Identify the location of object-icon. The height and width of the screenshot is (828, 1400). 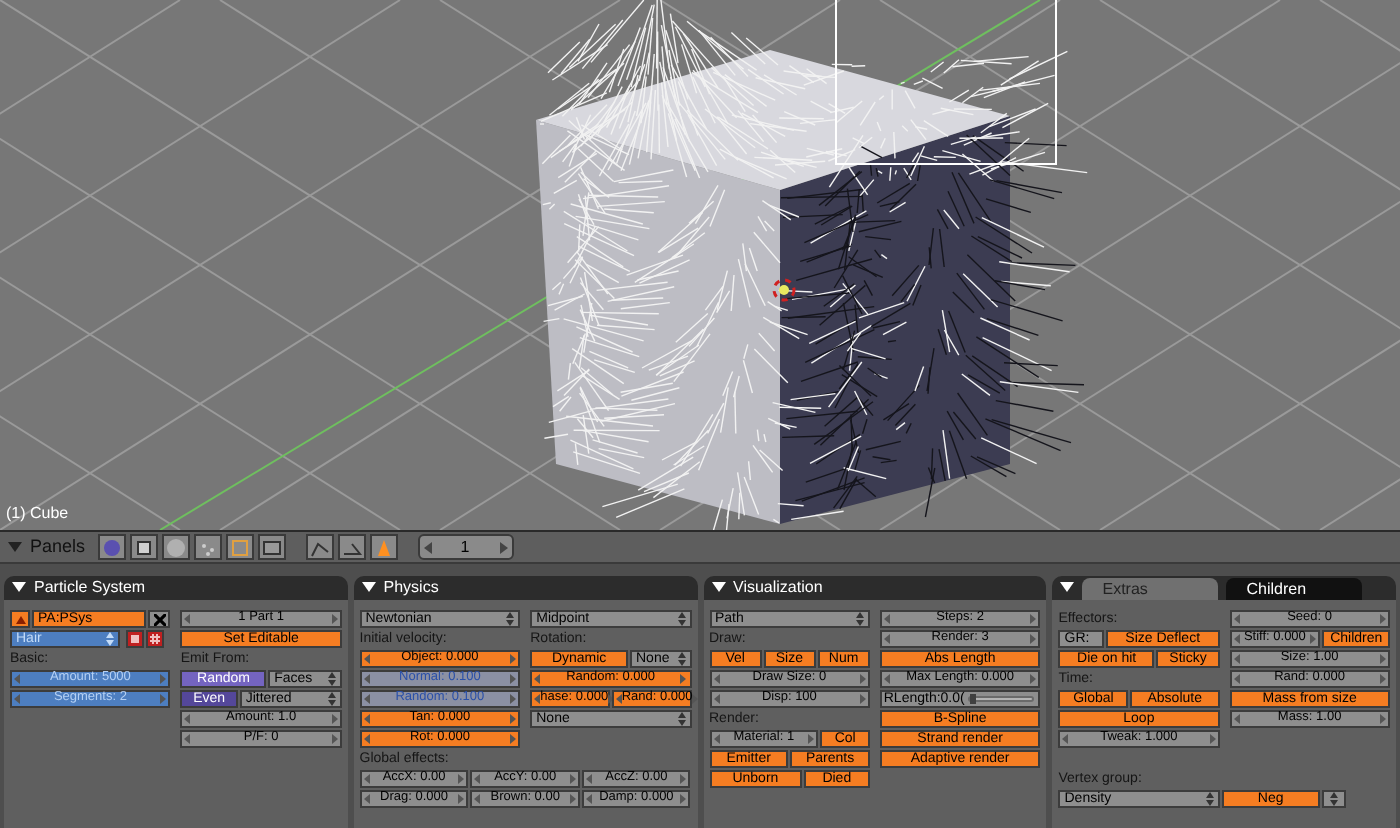
(143, 547).